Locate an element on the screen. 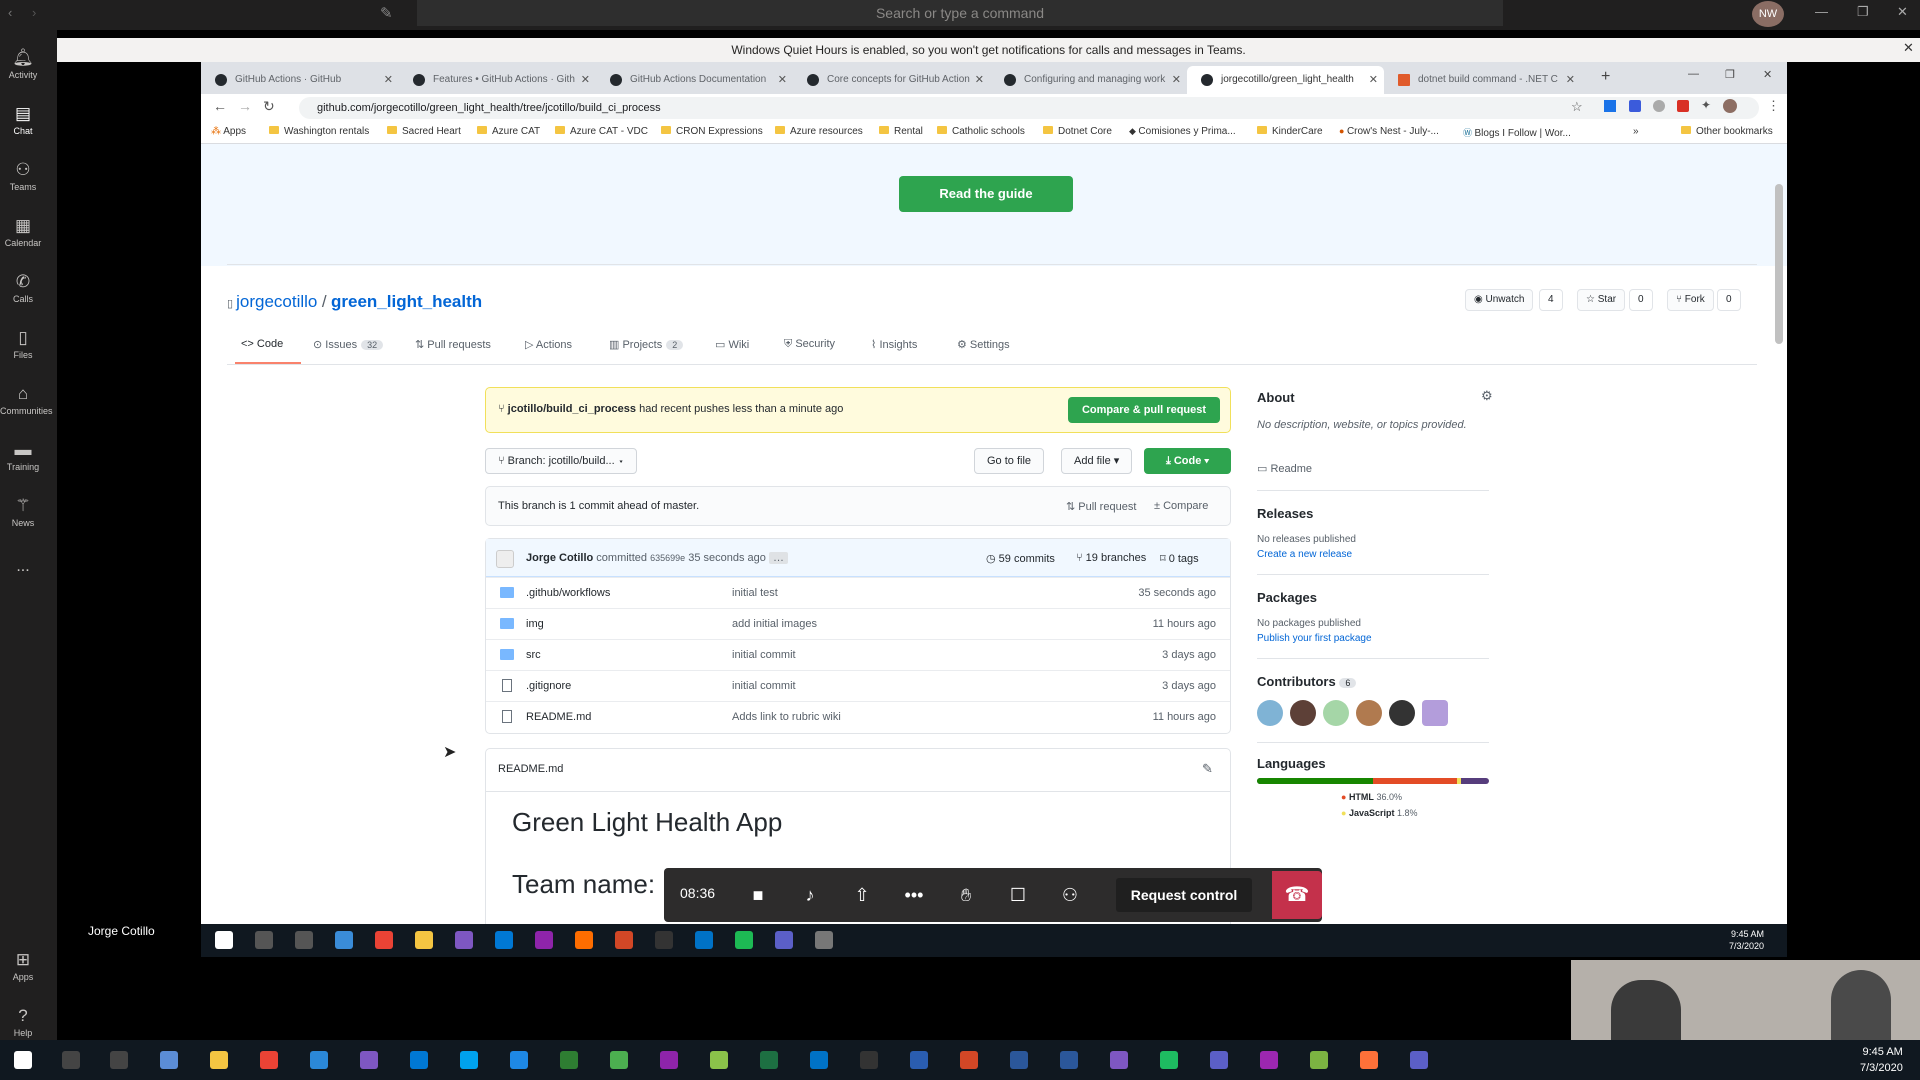 The height and width of the screenshot is (1080, 1920). share-screen-icon: ⇧ is located at coordinates (862, 895).